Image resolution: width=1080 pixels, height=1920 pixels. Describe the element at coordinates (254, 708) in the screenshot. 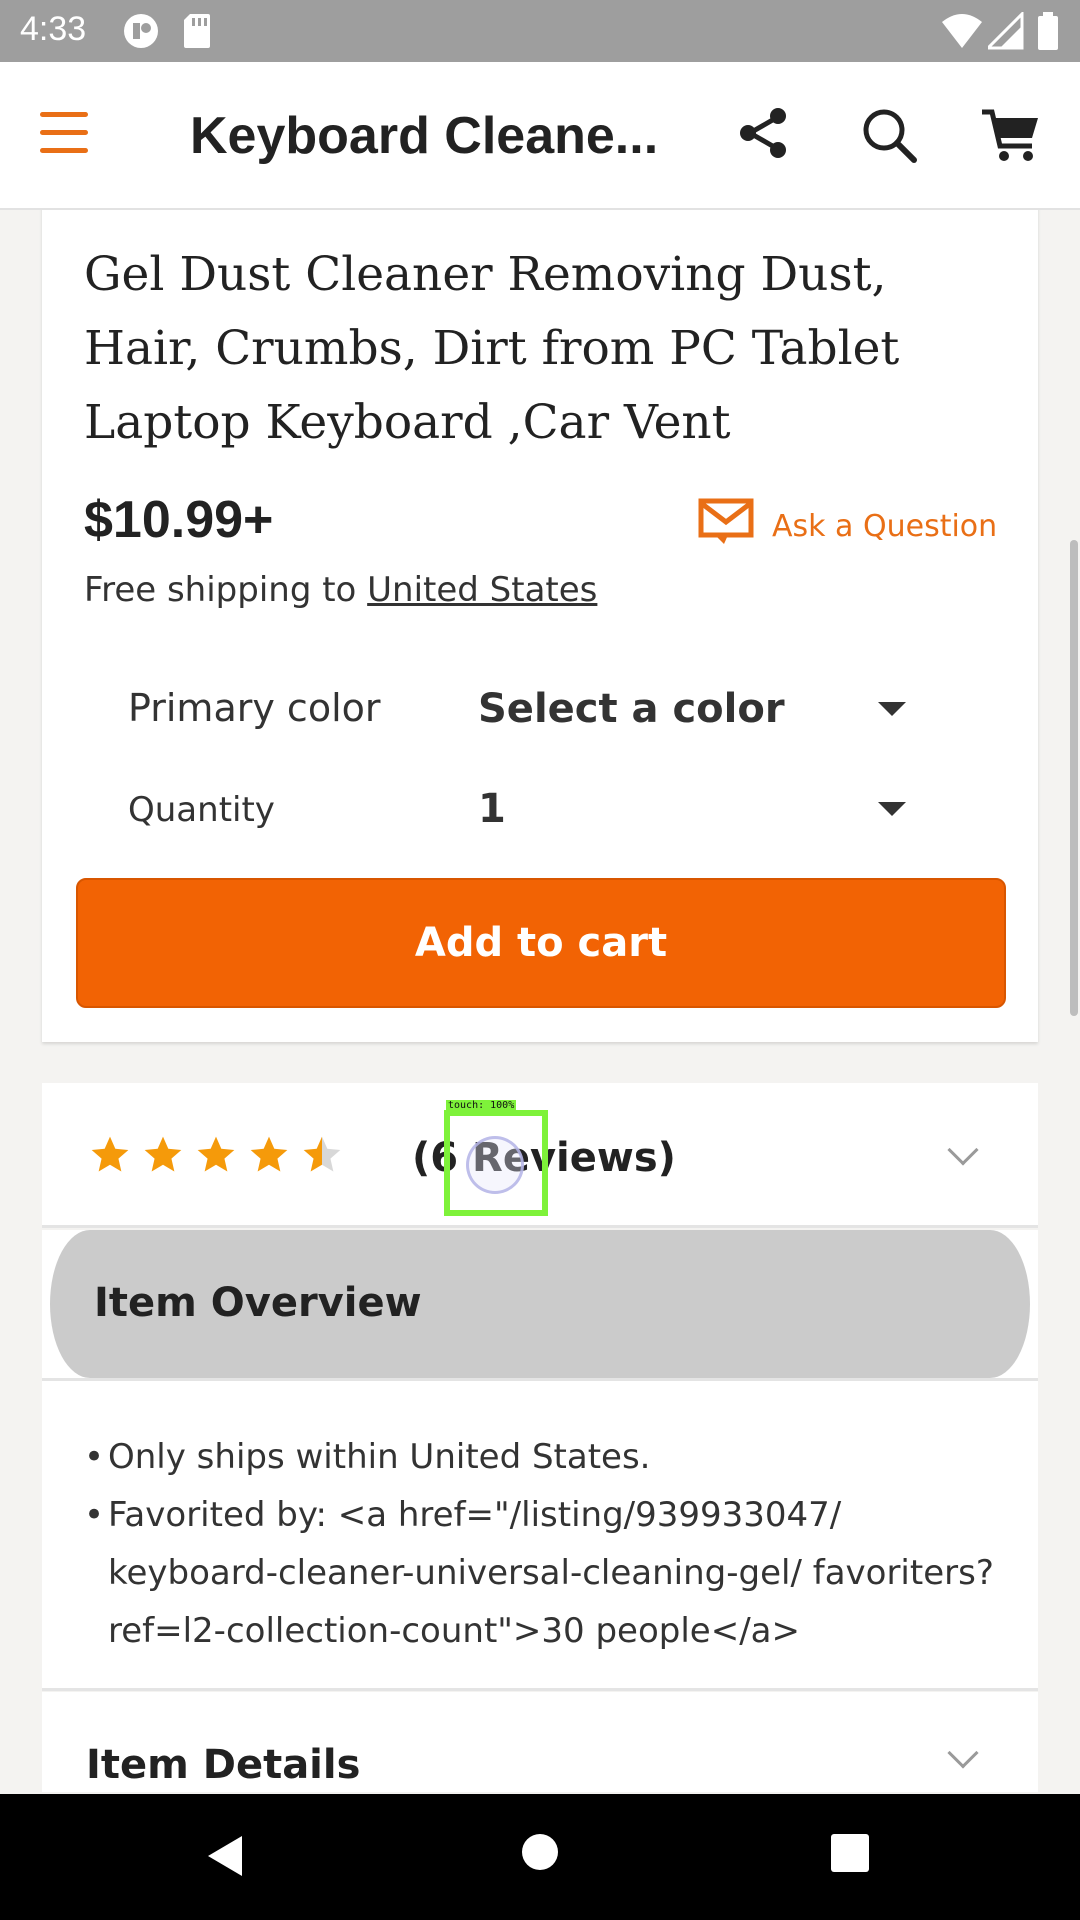

I see `option-label: Primary color` at that location.